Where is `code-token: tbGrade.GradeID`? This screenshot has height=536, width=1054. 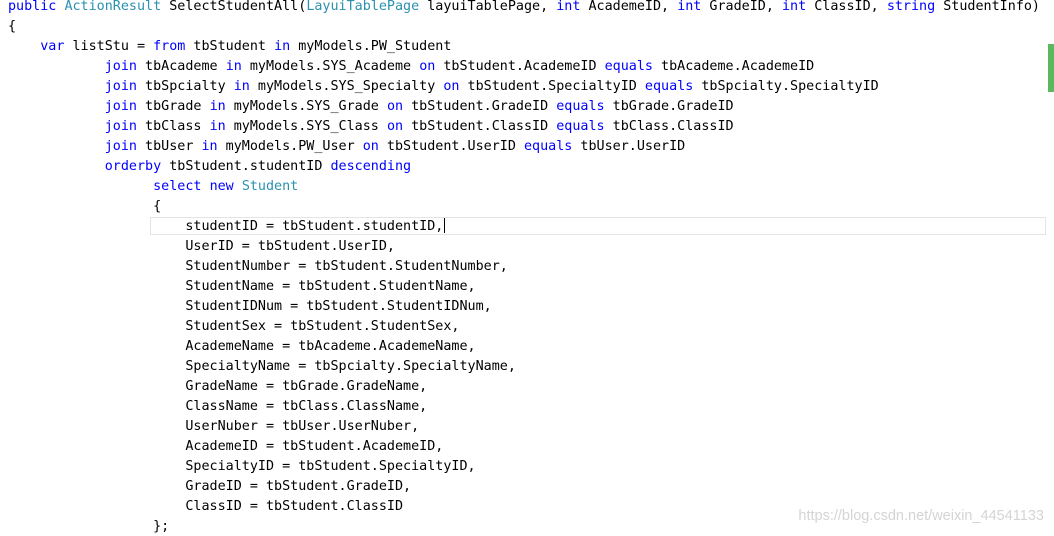 code-token: tbGrade.GradeID is located at coordinates (669, 106).